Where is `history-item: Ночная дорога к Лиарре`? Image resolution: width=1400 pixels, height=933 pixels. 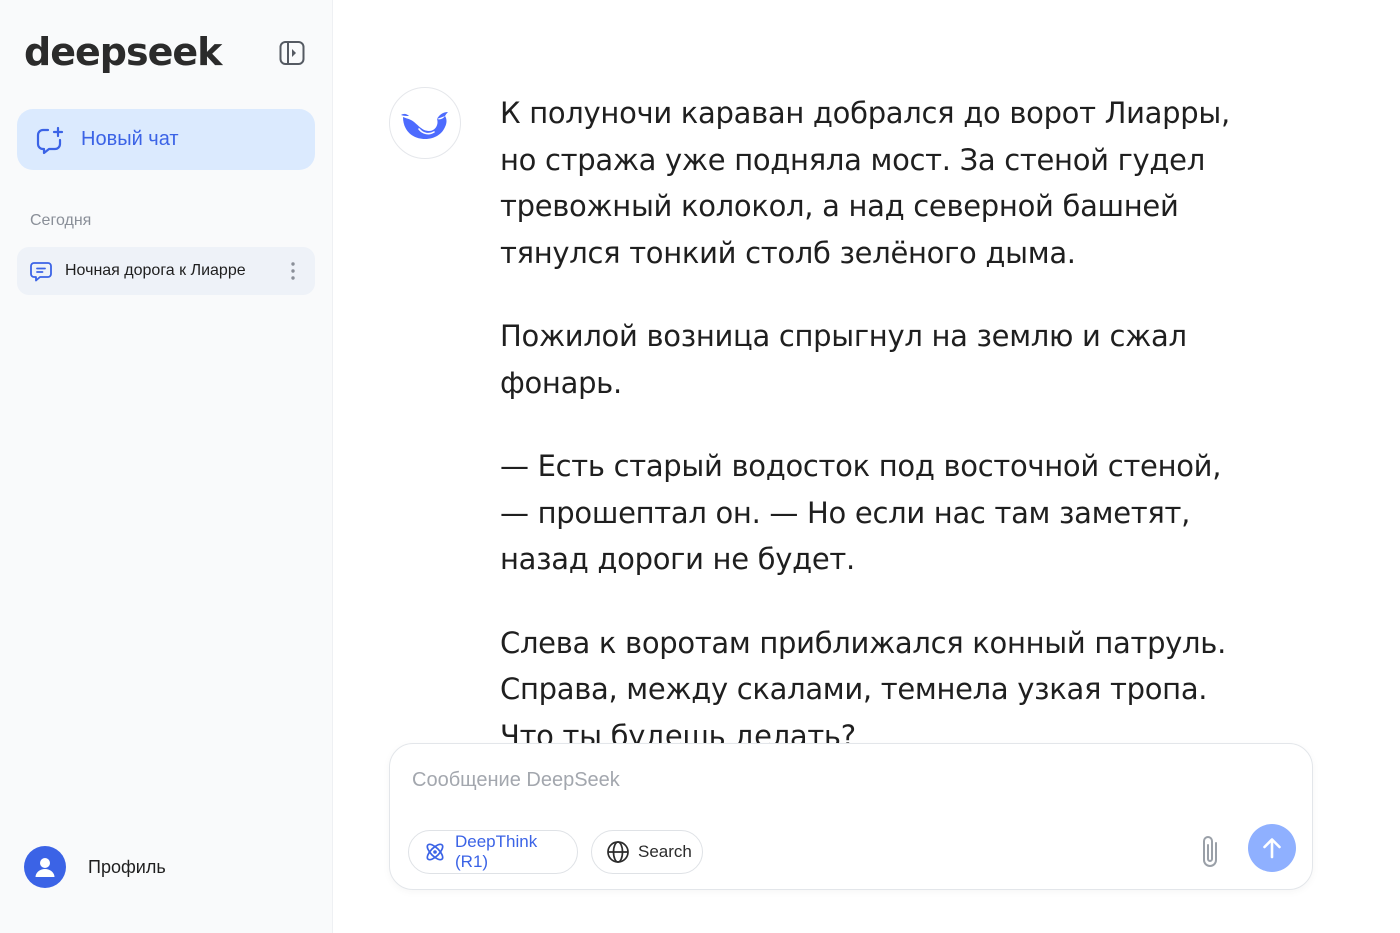 history-item: Ночная дорога к Лиарре is located at coordinates (166, 271).